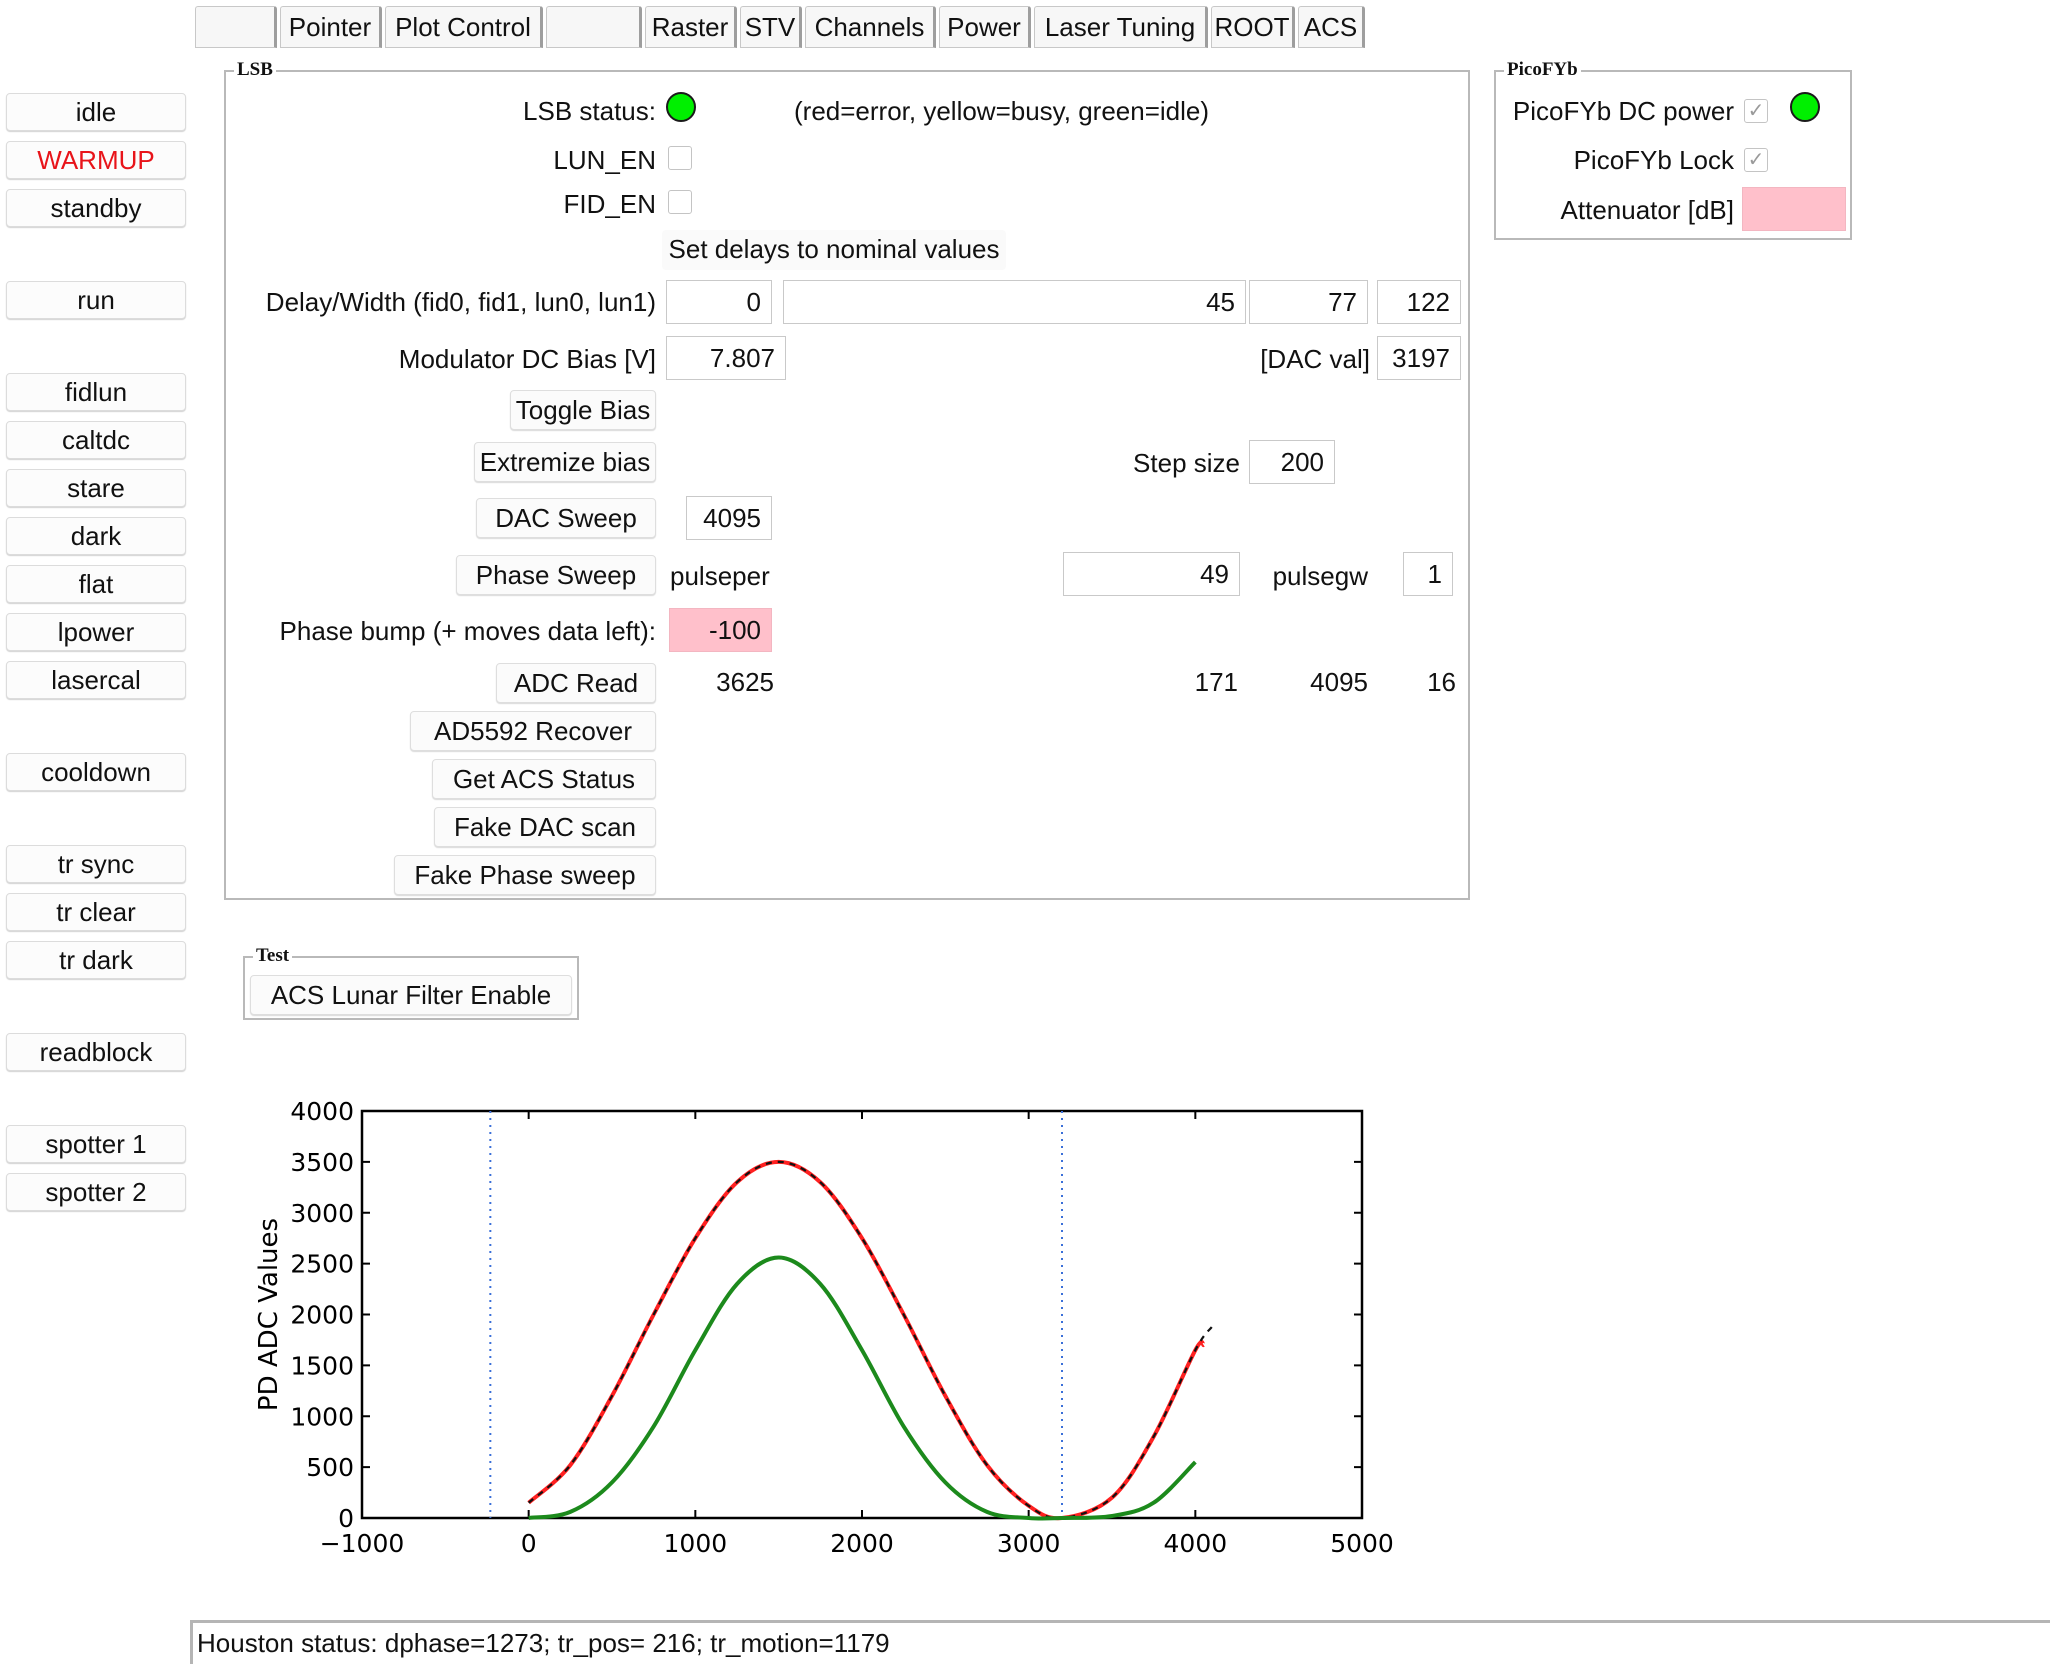 The image size is (2050, 1664). What do you see at coordinates (269, 1314) in the screenshot?
I see `y-axis-label: PD ADC Values` at bounding box center [269, 1314].